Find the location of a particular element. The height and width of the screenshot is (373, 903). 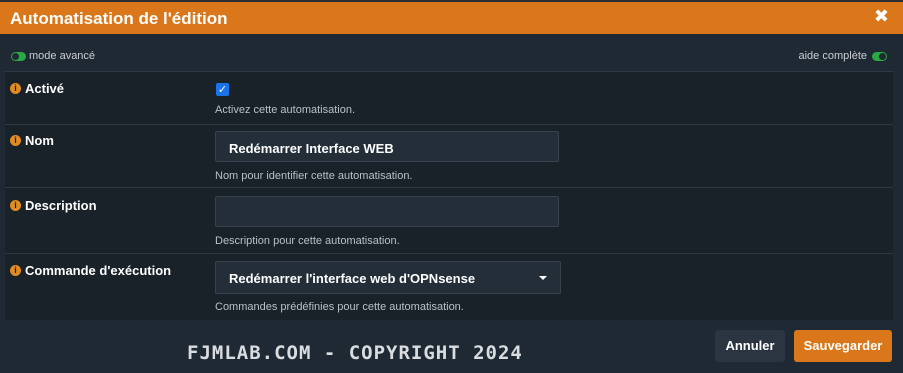

close-icon: ✖ is located at coordinates (881, 16).